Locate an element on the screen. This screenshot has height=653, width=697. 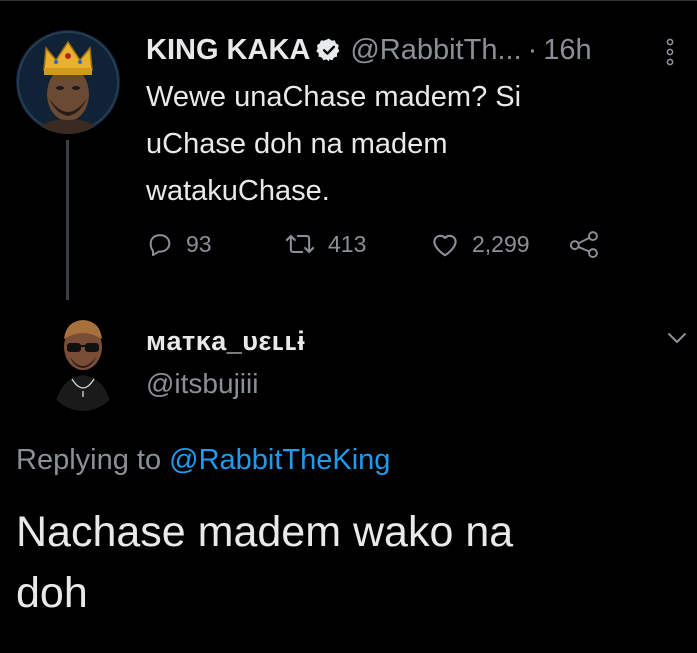
replying-prefix: Replying to is located at coordinates (89, 460).